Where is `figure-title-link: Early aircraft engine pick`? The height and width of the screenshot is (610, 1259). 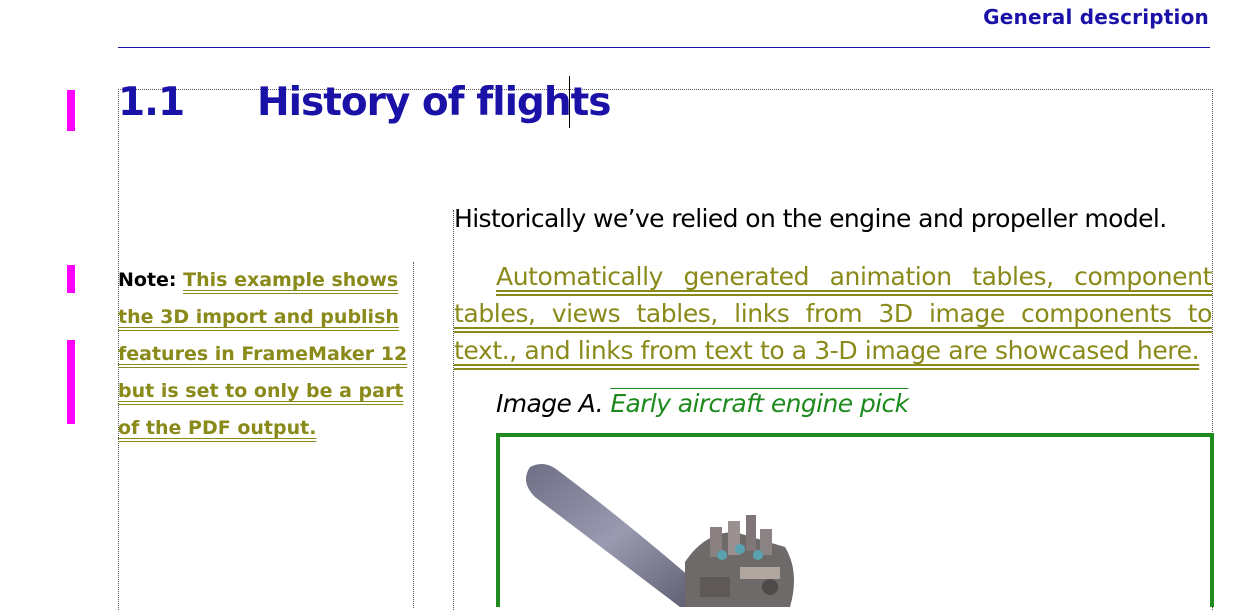 figure-title-link: Early aircraft engine pick is located at coordinates (759, 403).